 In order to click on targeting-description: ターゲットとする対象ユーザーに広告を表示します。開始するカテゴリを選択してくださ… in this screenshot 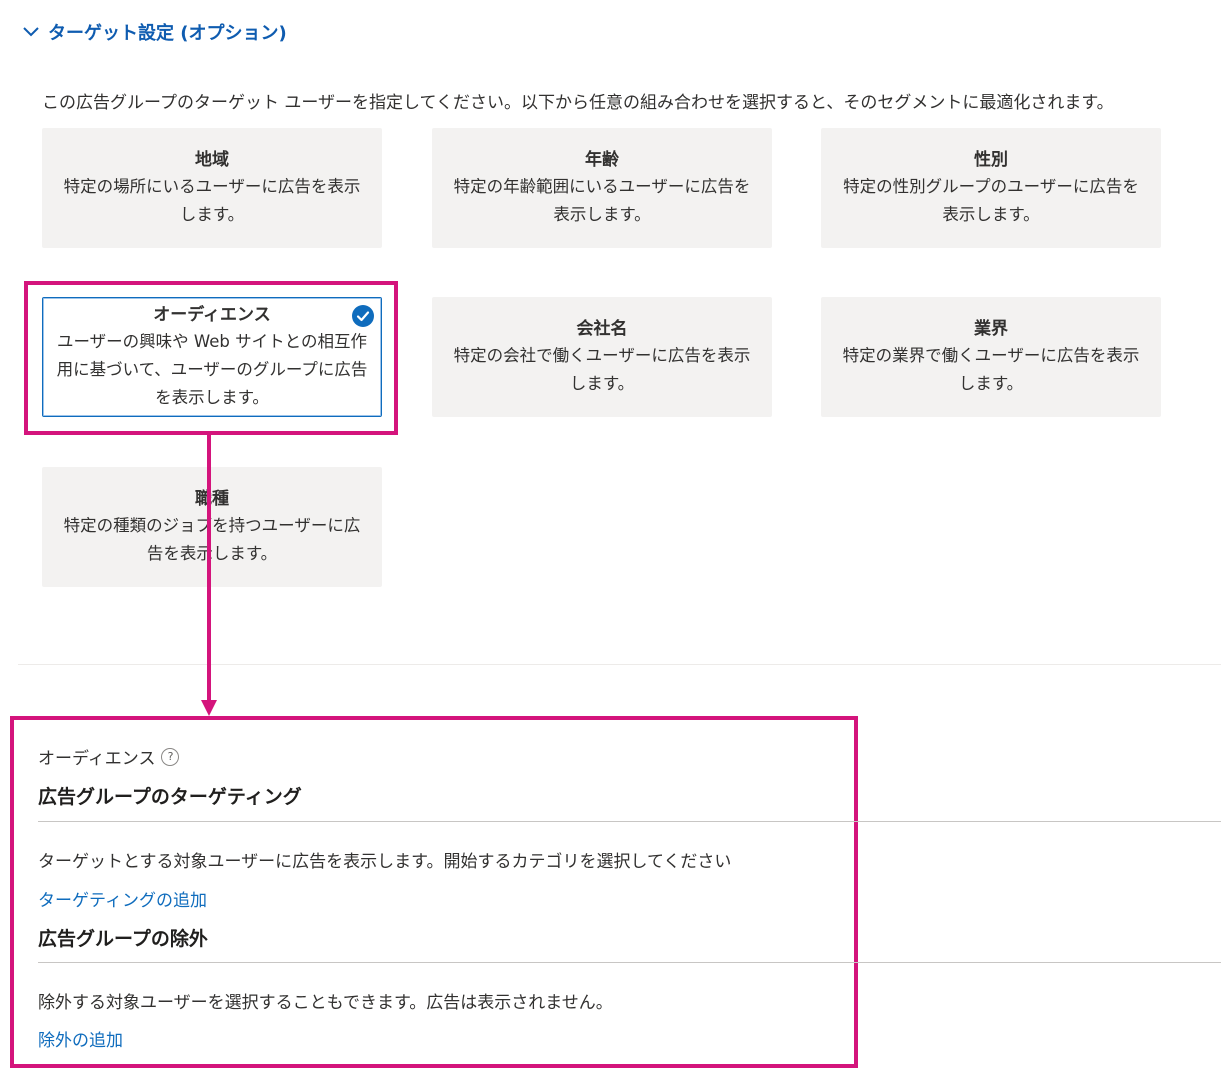, I will do `click(385, 862)`.